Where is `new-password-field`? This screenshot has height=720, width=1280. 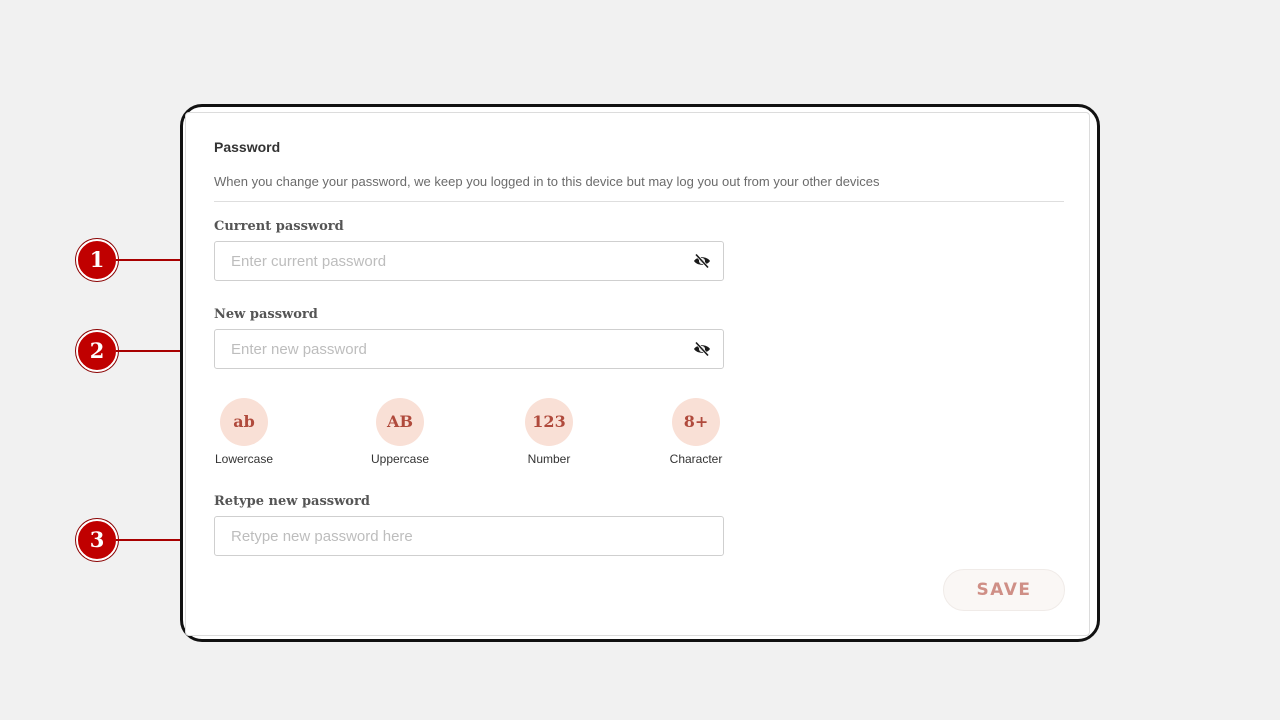
new-password-field is located at coordinates (469, 349).